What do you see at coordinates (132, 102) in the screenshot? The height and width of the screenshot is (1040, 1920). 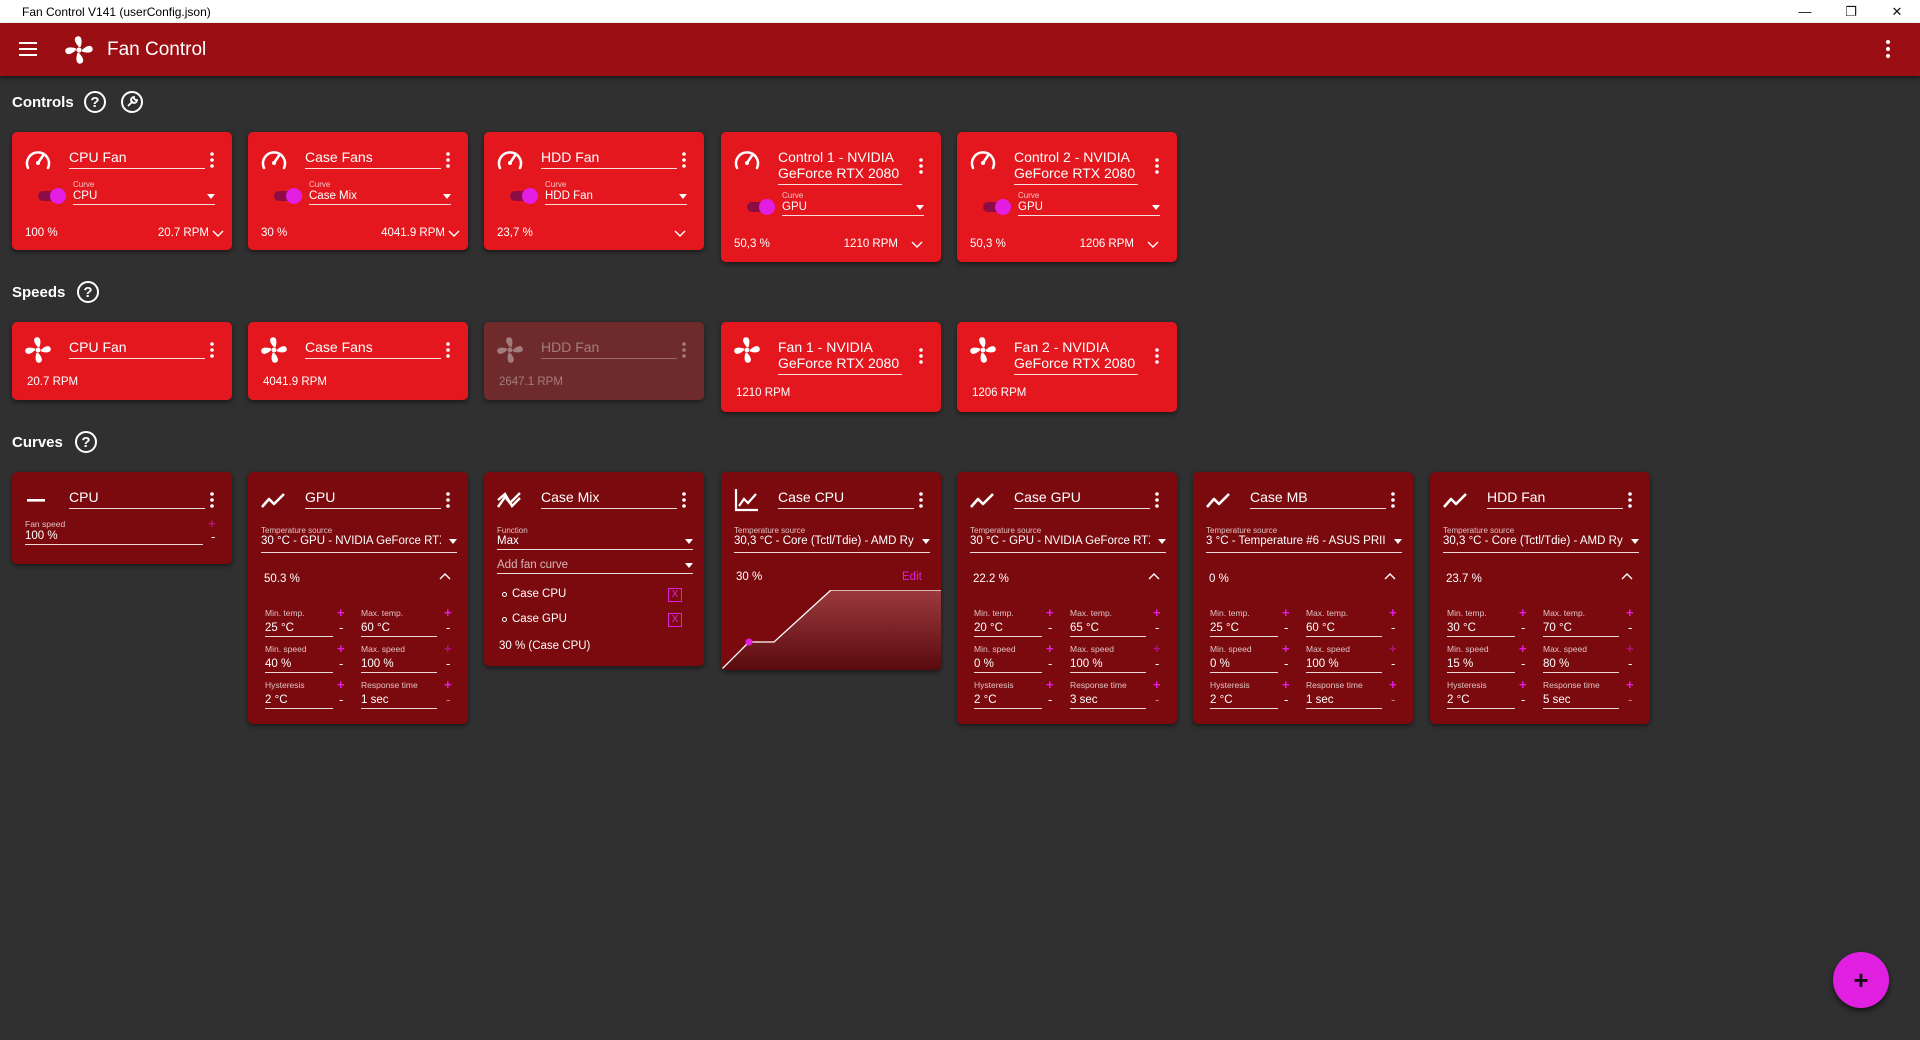 I see `wrench-icon` at bounding box center [132, 102].